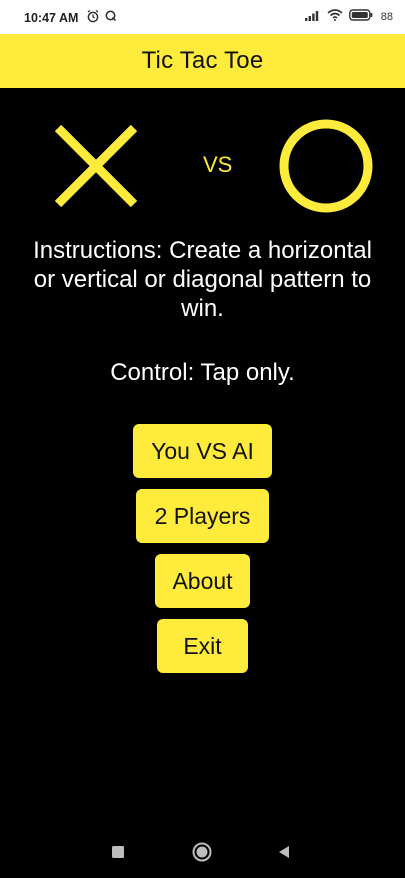 The width and height of the screenshot is (405, 878). I want to click on status-left-icons, so click(101, 17).